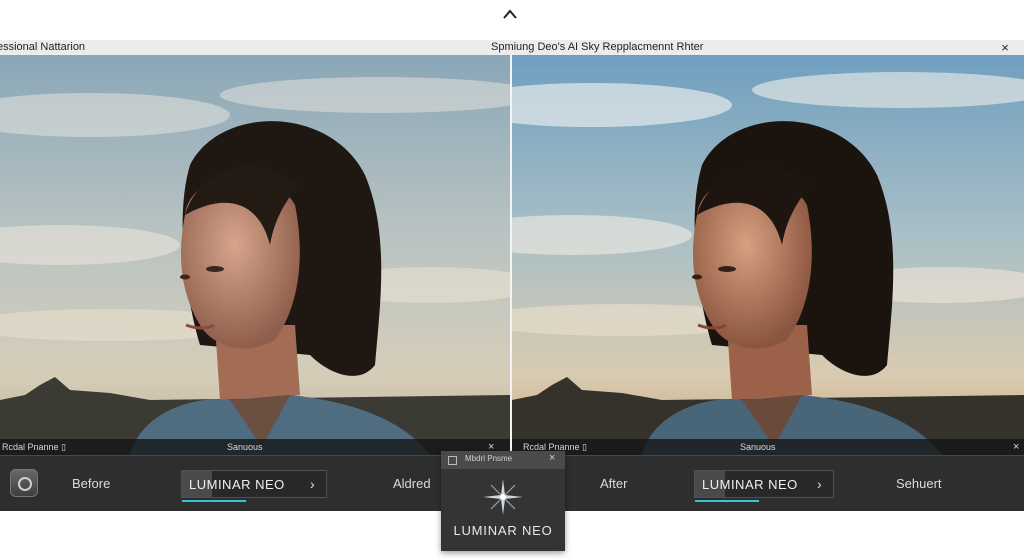 The height and width of the screenshot is (559, 1024). What do you see at coordinates (91, 483) in the screenshot?
I see `before-tab: Before` at bounding box center [91, 483].